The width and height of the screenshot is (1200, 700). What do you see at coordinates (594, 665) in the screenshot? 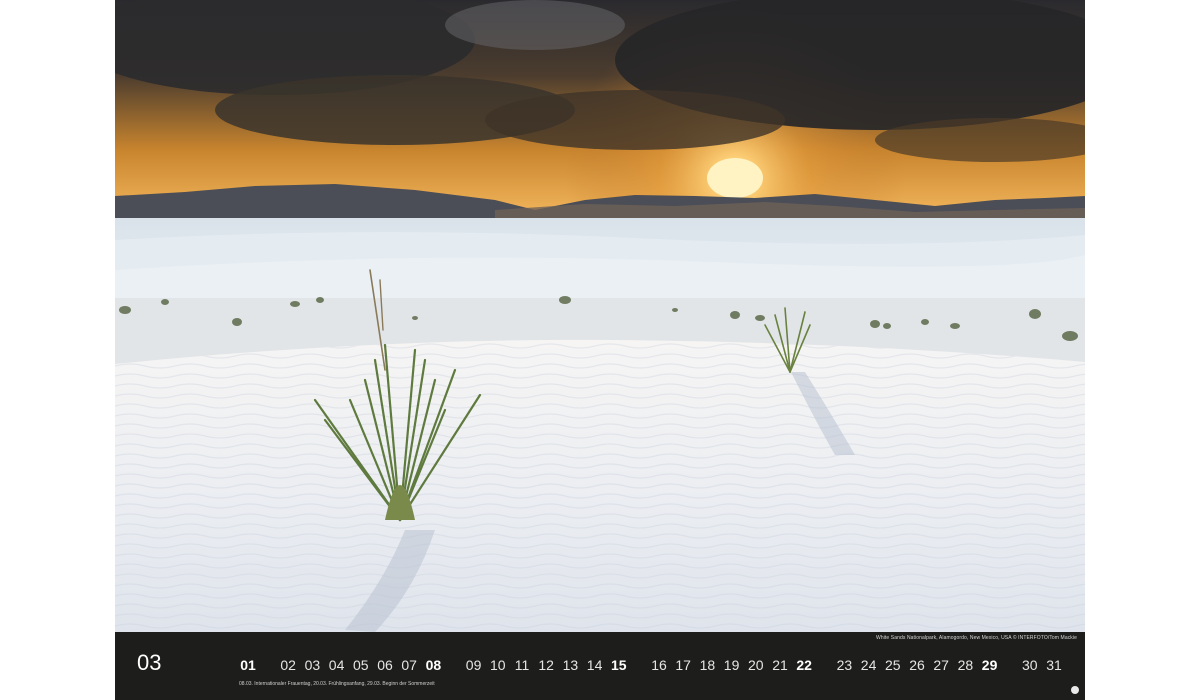
I see `day-14: 14` at bounding box center [594, 665].